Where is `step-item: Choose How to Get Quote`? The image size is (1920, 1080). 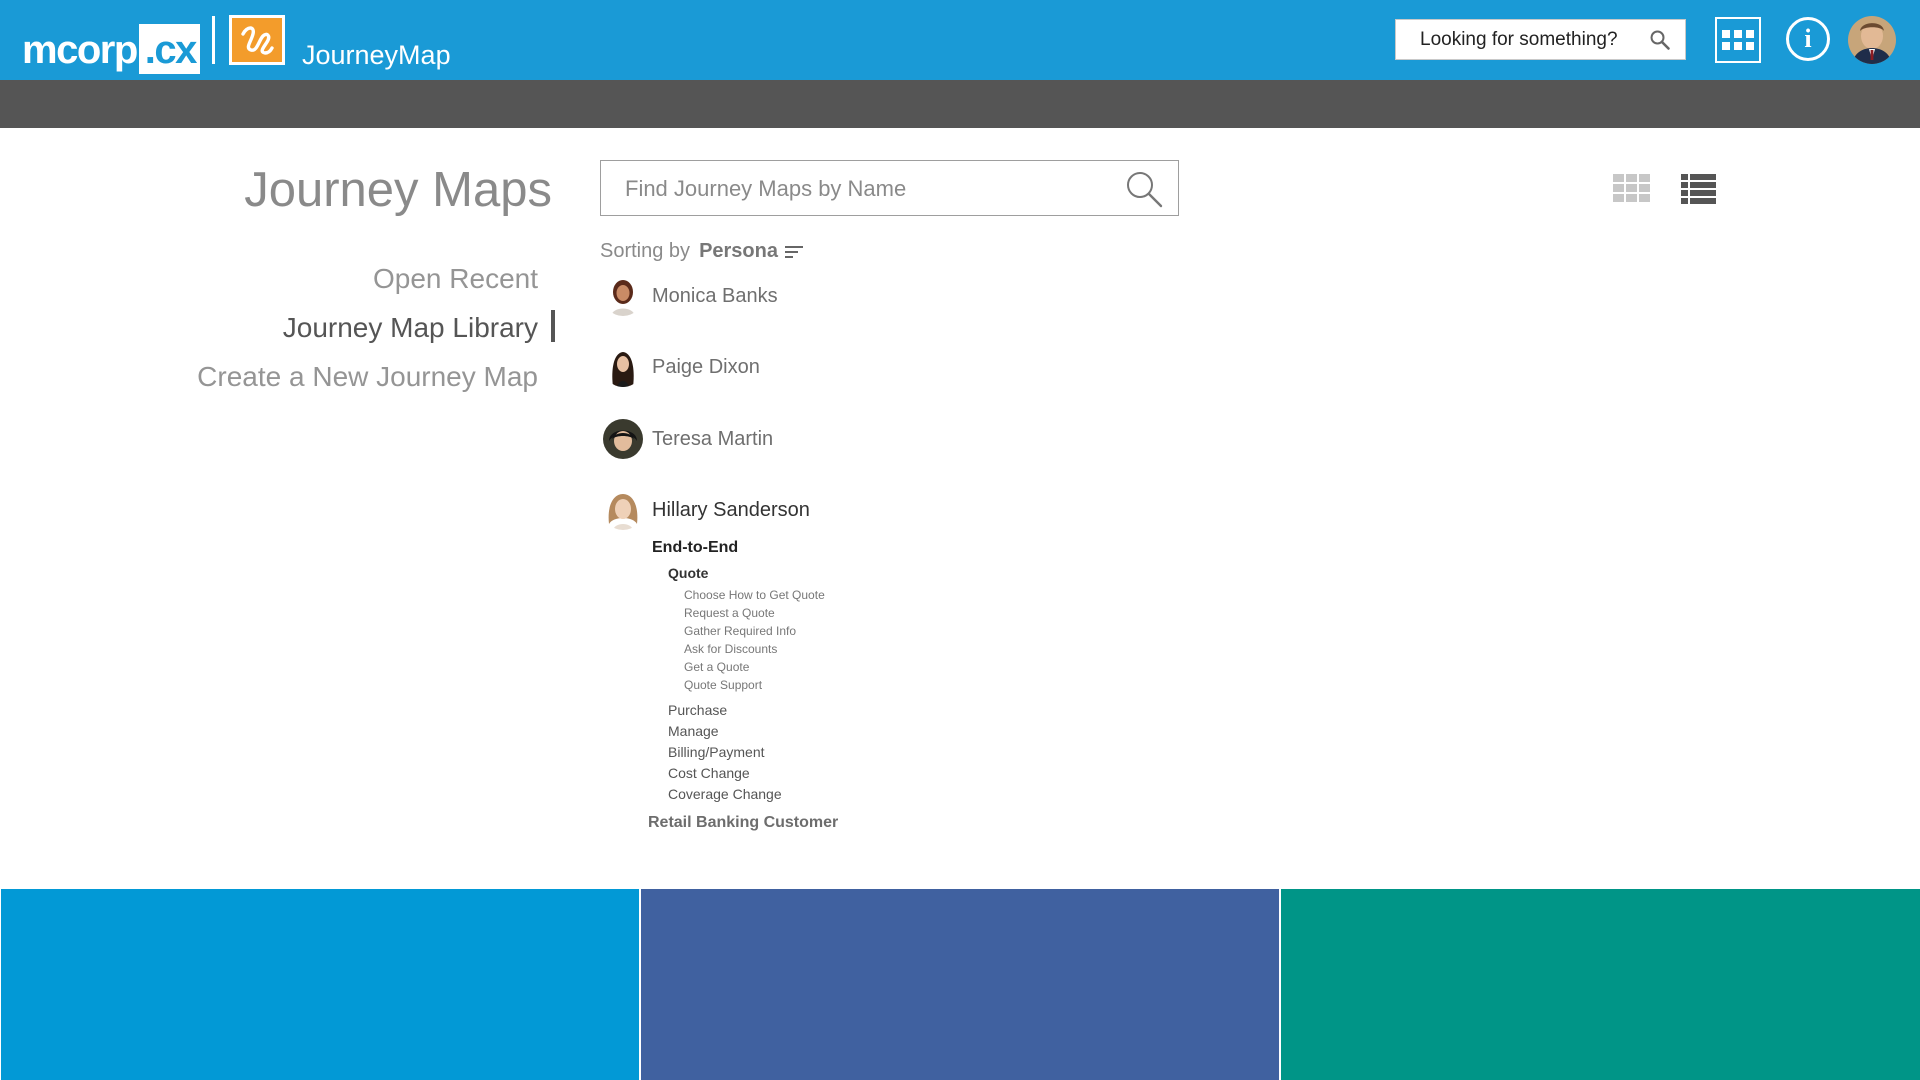 step-item: Choose How to Get Quote is located at coordinates (754, 595).